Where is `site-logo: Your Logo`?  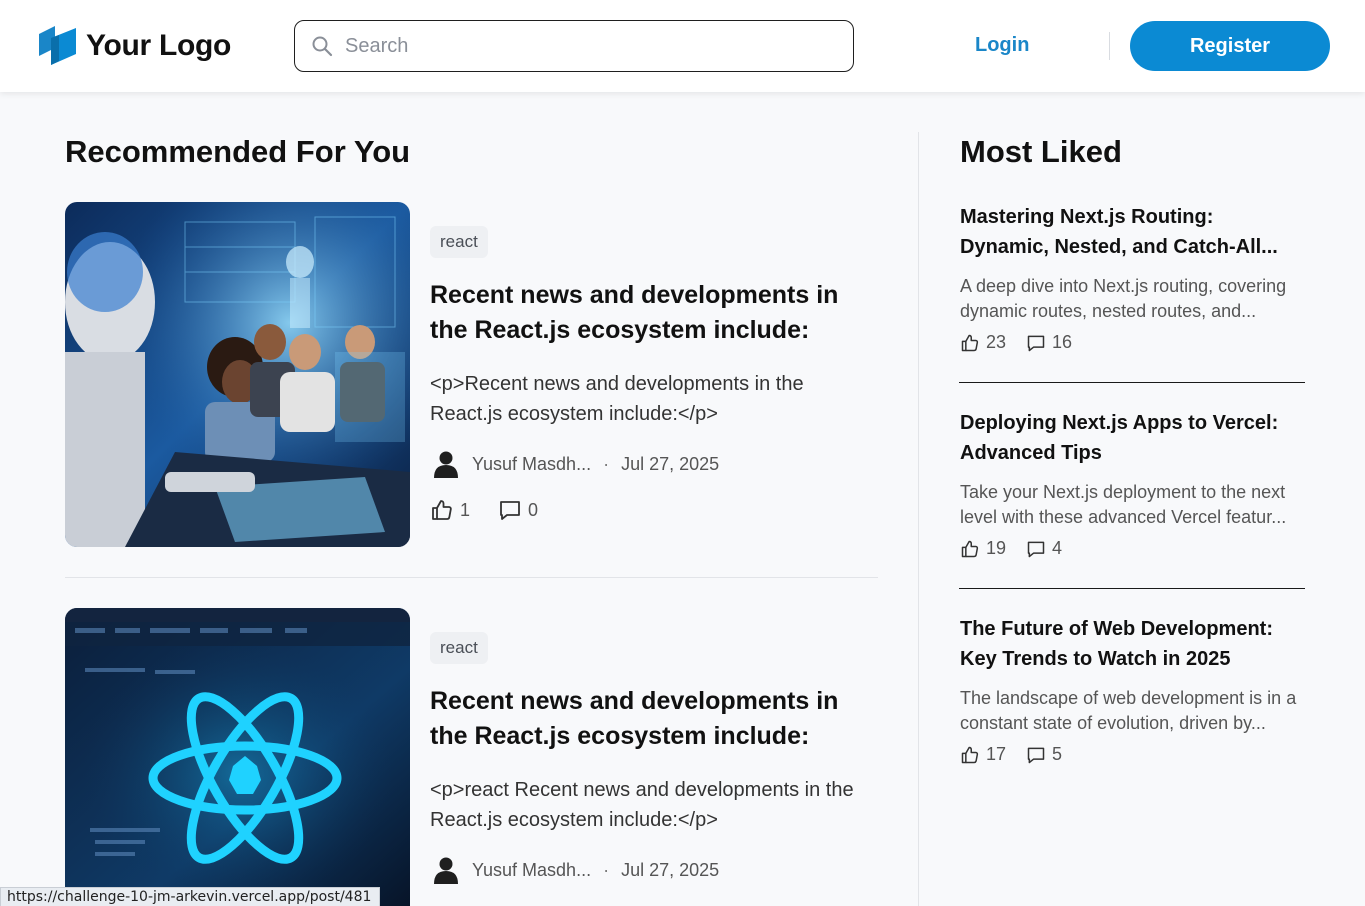
site-logo: Your Logo is located at coordinates (135, 45).